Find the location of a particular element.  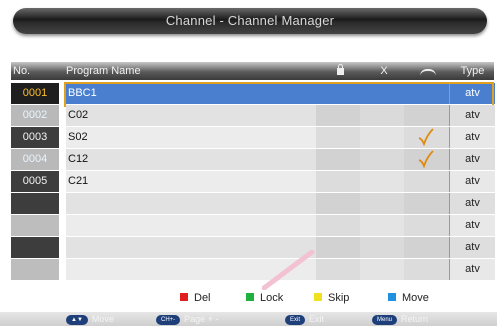

window-title: Channel - Channel Manager is located at coordinates (250, 20).